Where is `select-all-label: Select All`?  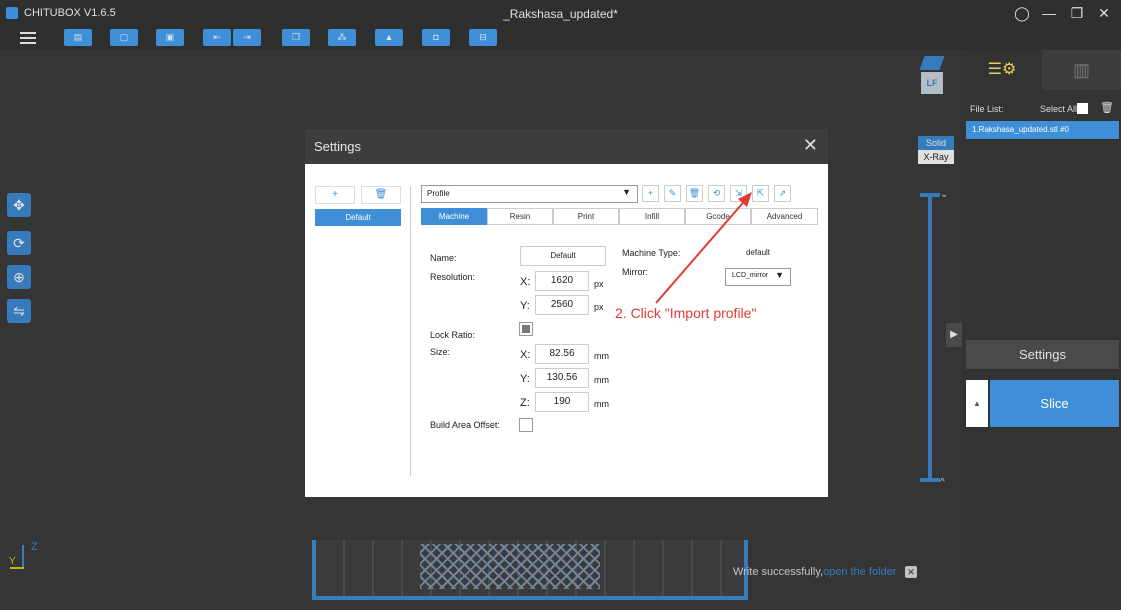
select-all-label: Select All is located at coordinates (1059, 109).